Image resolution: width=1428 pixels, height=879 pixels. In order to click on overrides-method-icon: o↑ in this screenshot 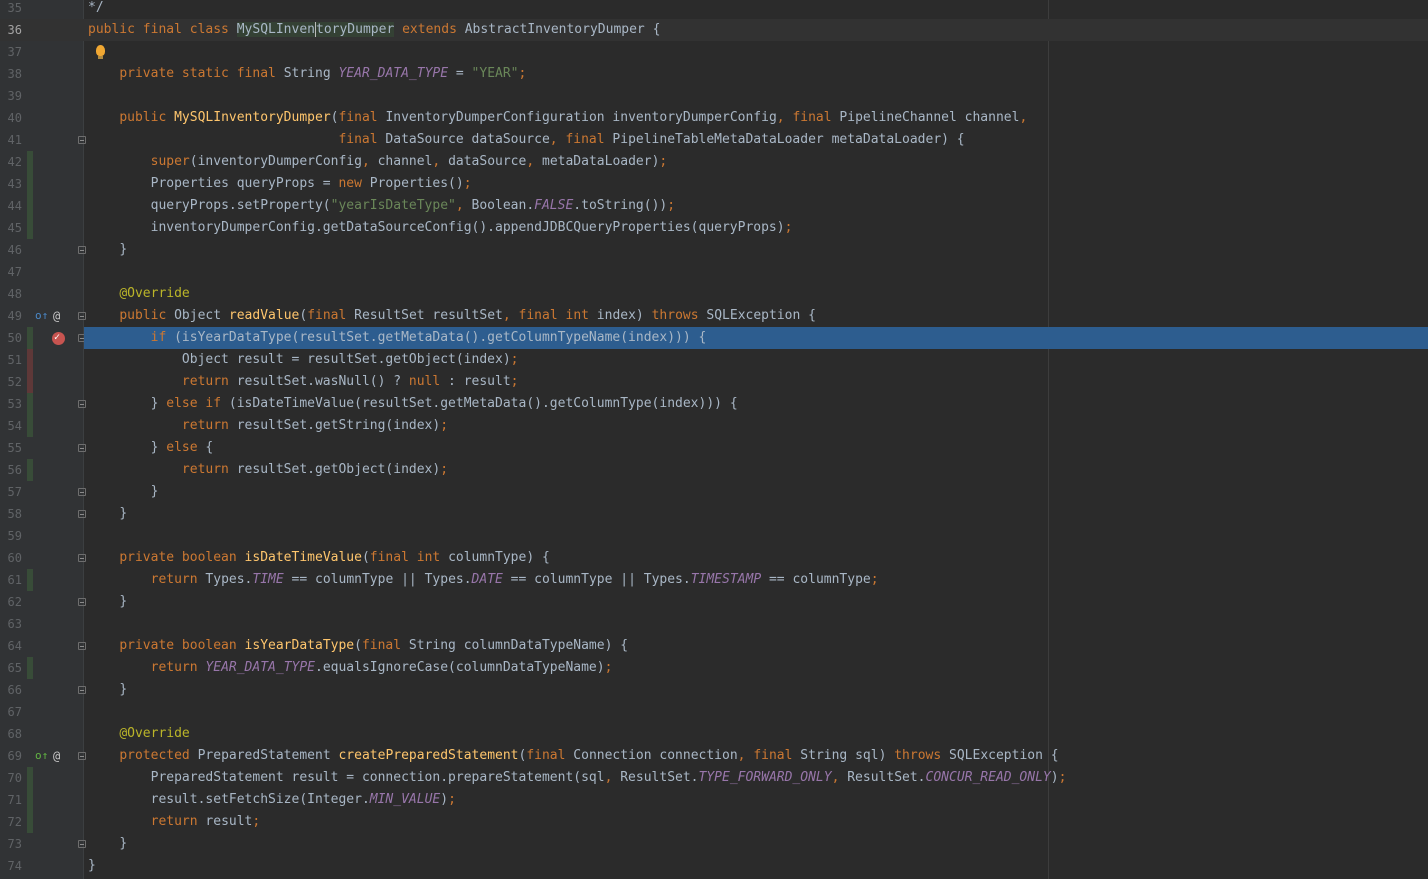, I will do `click(41, 316)`.